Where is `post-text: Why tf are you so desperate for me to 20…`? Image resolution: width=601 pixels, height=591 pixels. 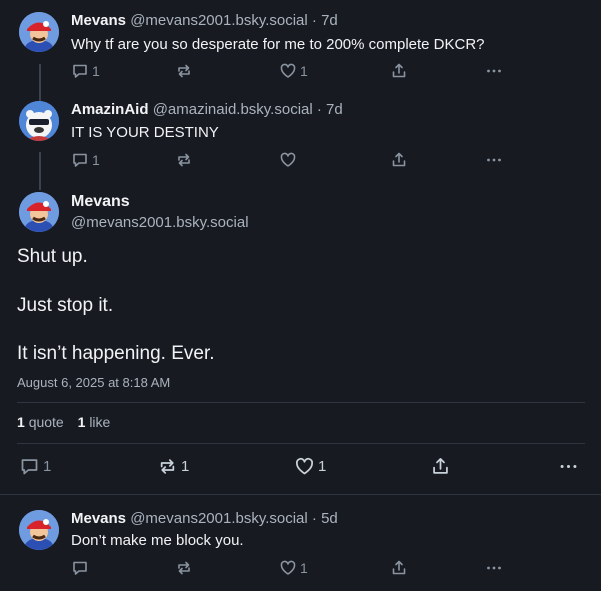
post-text: Why tf are you so desperate for me to 20… is located at coordinates (278, 44).